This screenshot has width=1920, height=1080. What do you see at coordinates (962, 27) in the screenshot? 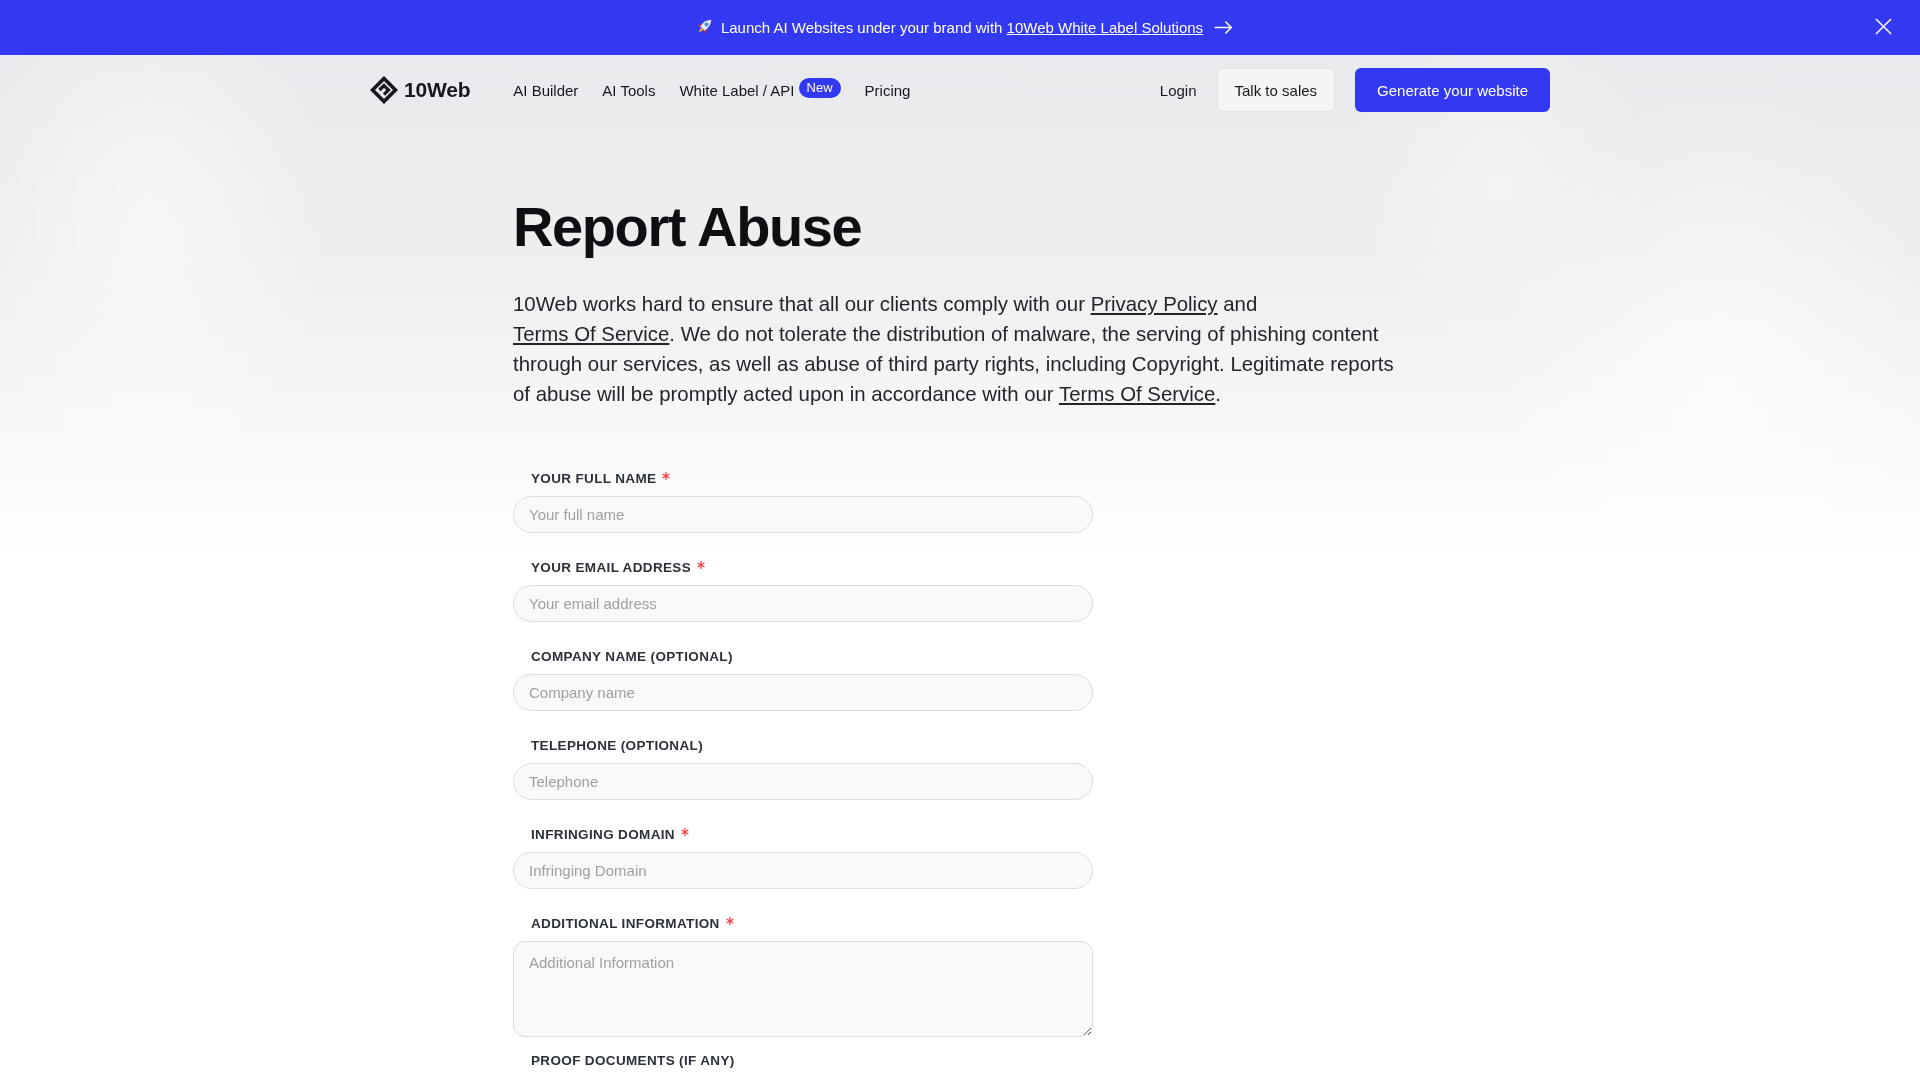
I see `announcement-text: Launch AI Websites under your brand with 10Web White Label Solutions` at bounding box center [962, 27].